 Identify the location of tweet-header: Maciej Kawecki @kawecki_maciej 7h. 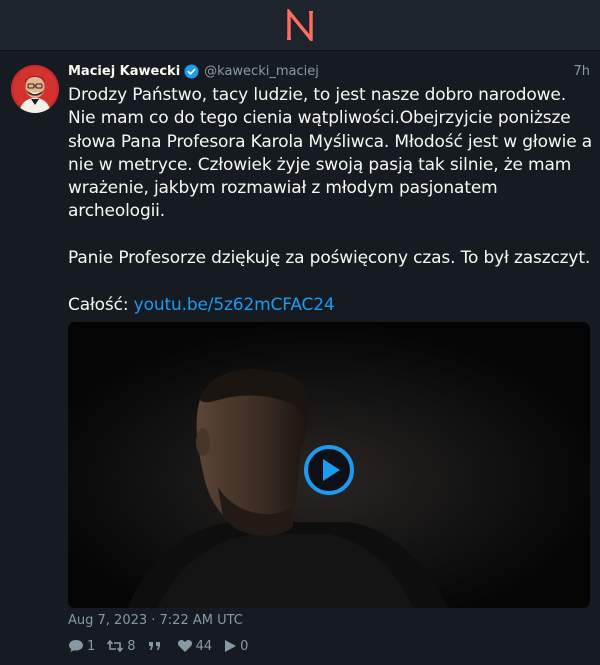
(329, 71).